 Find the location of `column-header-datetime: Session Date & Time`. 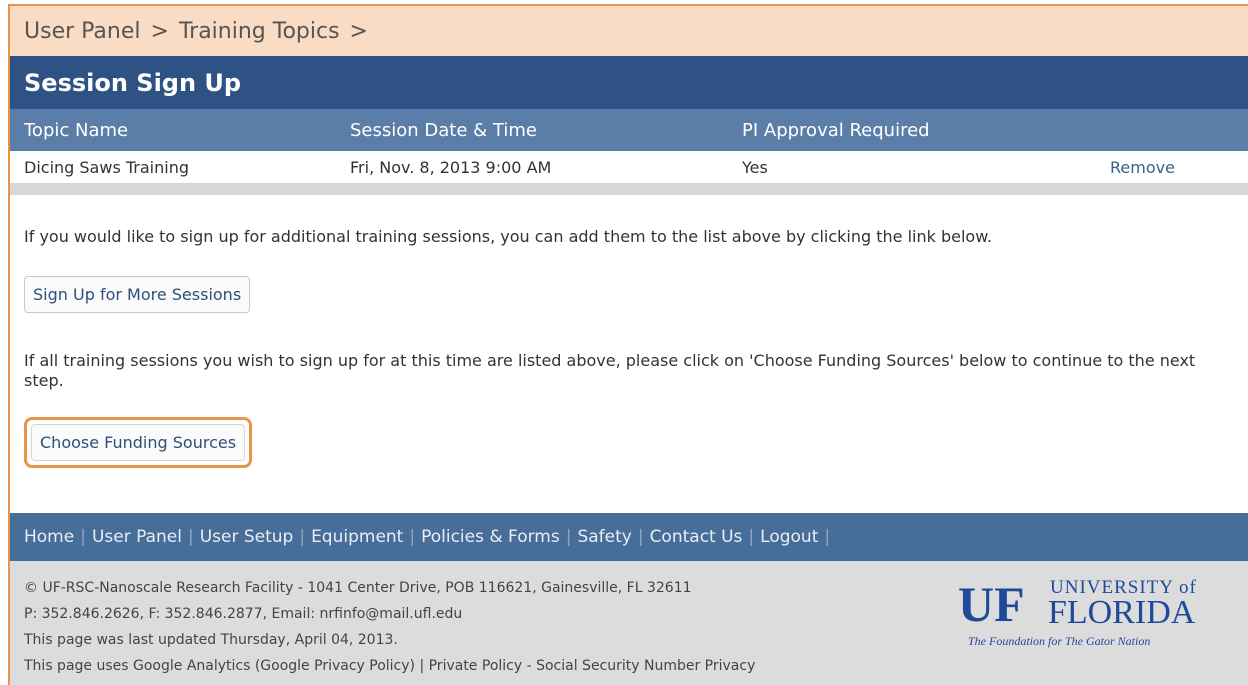

column-header-datetime: Session Date & Time is located at coordinates (443, 130).